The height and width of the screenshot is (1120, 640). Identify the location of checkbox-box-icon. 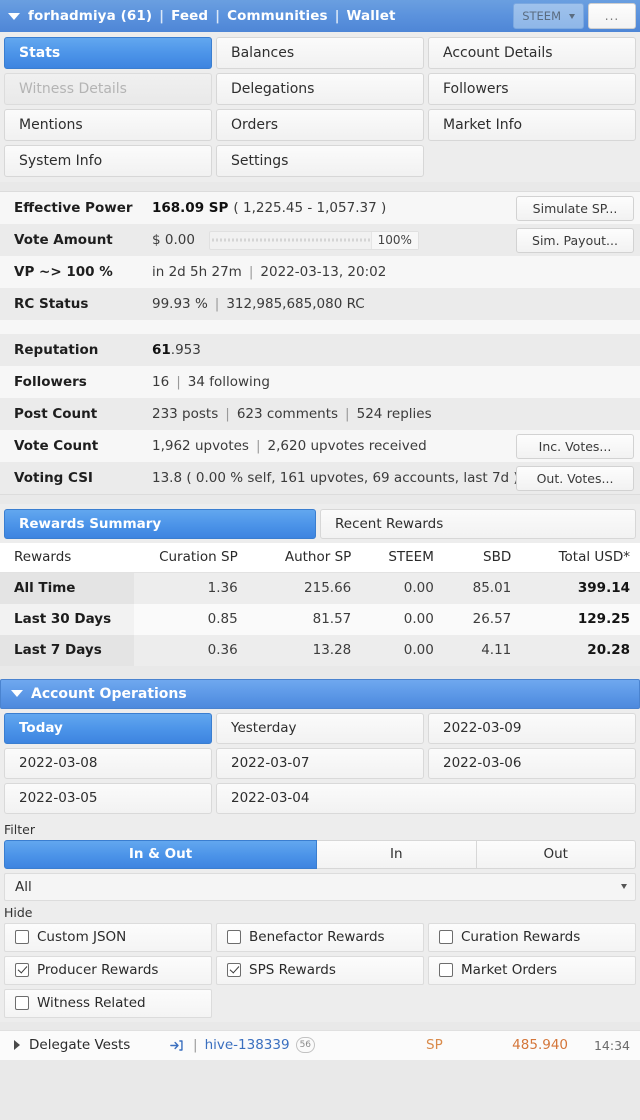
(22, 1003).